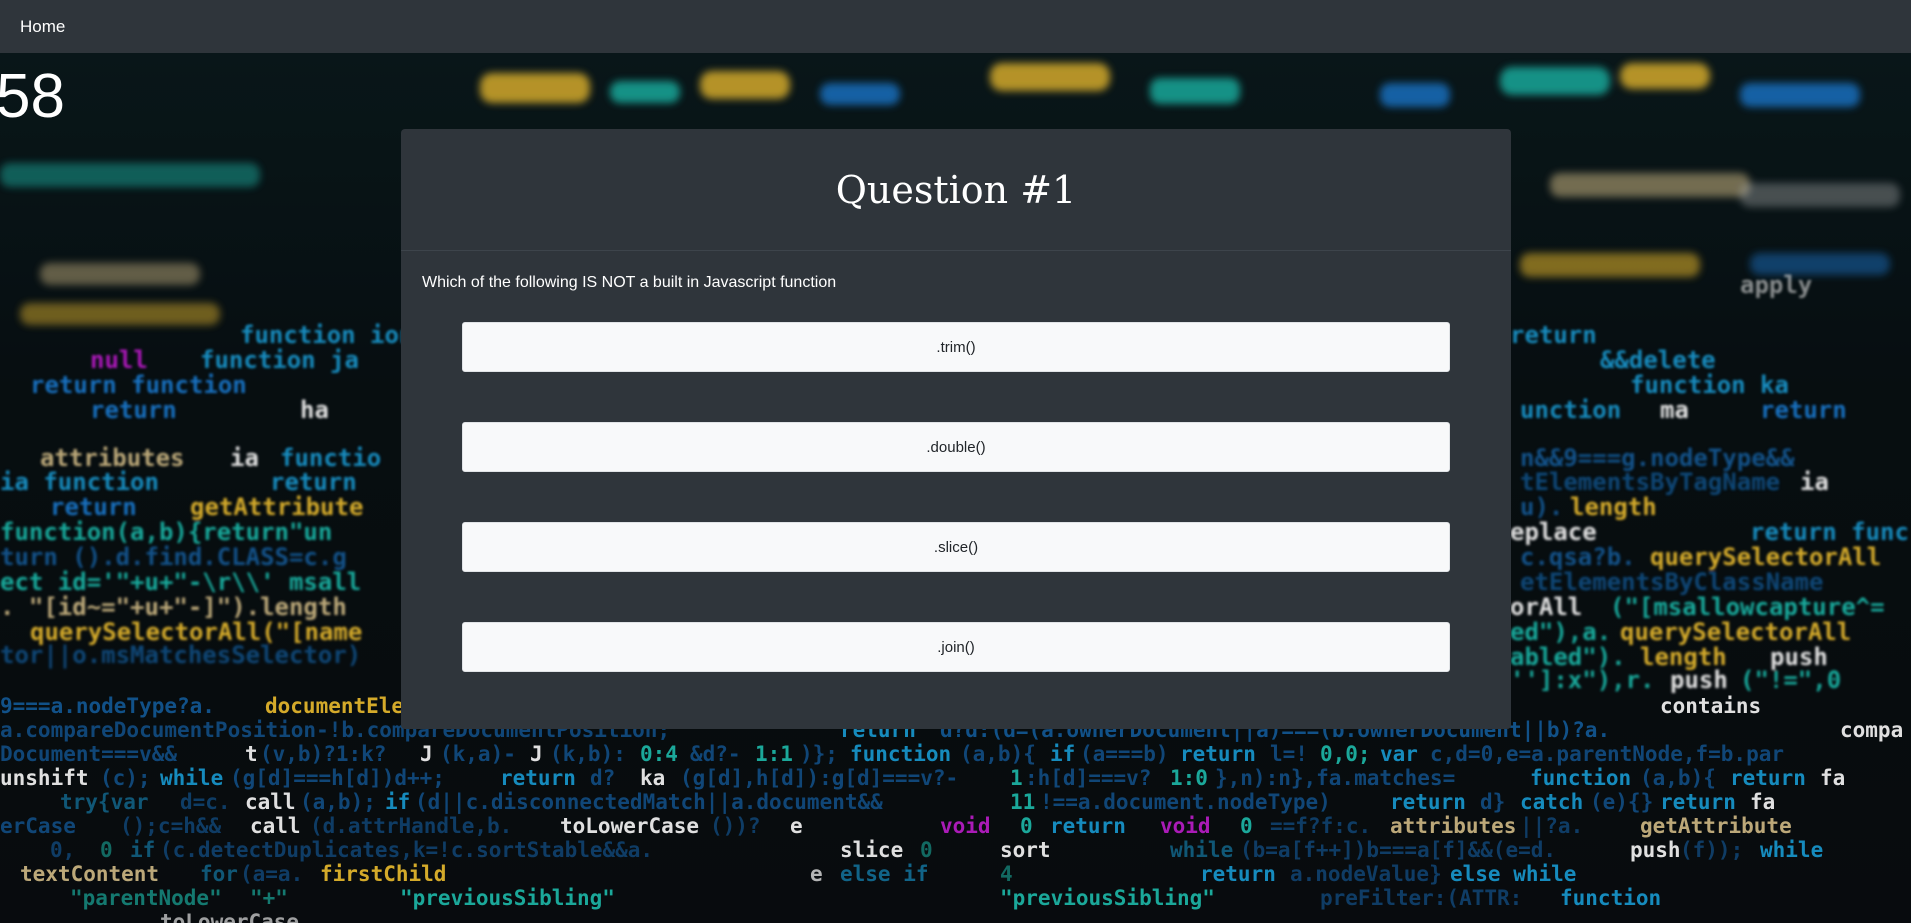 The width and height of the screenshot is (1911, 923). What do you see at coordinates (42, 27) in the screenshot?
I see `nav-home-link: Home` at bounding box center [42, 27].